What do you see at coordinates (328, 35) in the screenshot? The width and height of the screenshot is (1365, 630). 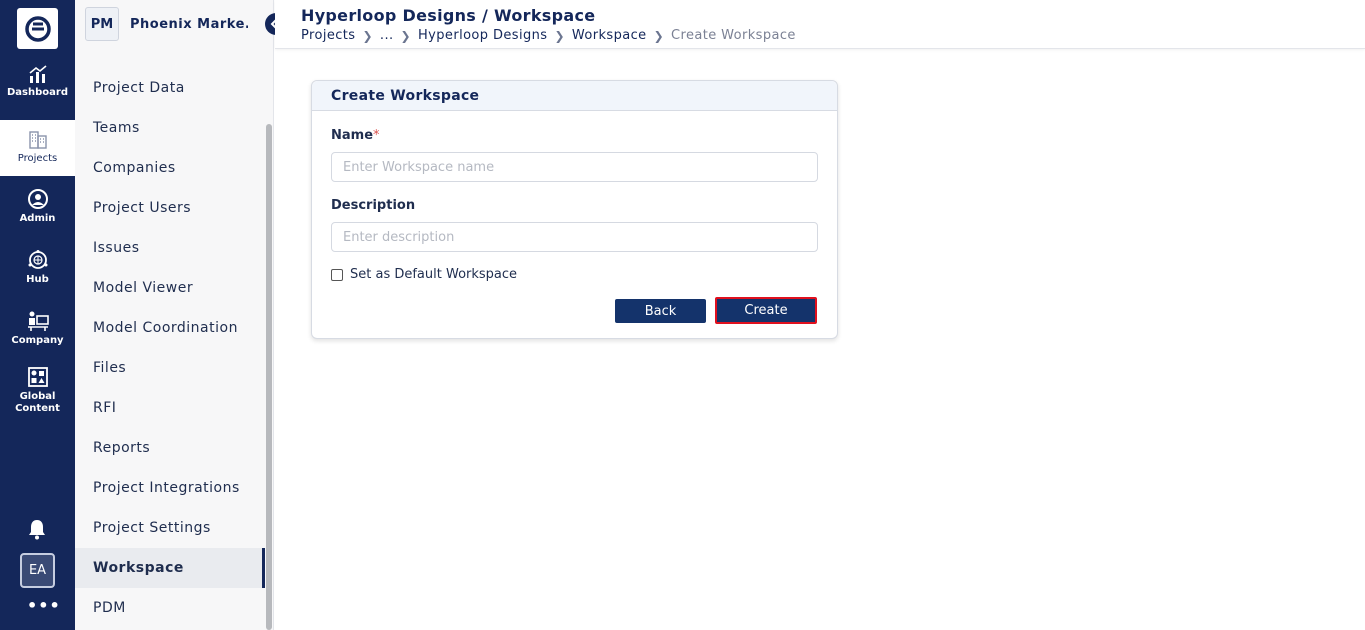 I see `breadcrumb-projects: Projects` at bounding box center [328, 35].